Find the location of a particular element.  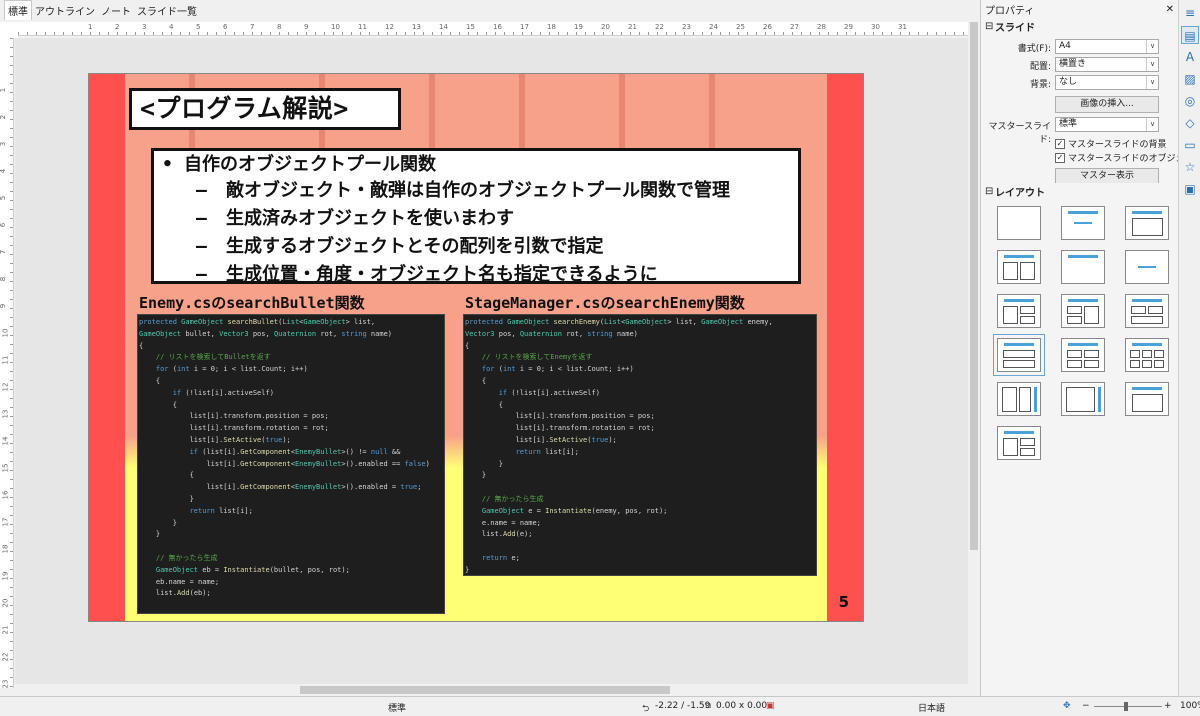

tab-slide-sorter: スライド一覧 is located at coordinates (167, 10).